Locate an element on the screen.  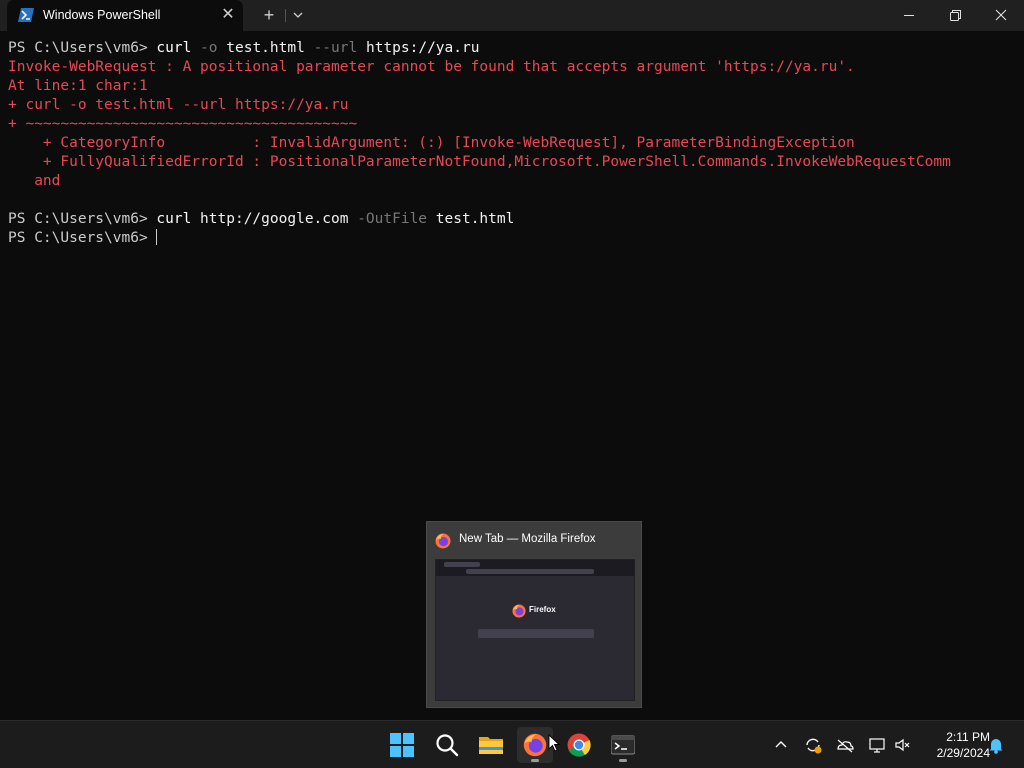
chrome-icon is located at coordinates (579, 745).